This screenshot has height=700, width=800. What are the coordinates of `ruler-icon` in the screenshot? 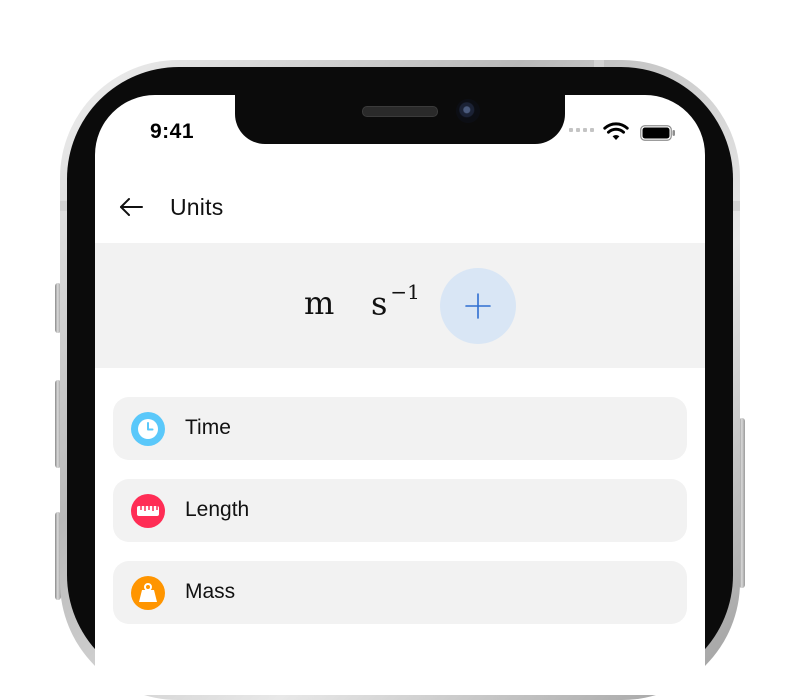 It's located at (148, 511).